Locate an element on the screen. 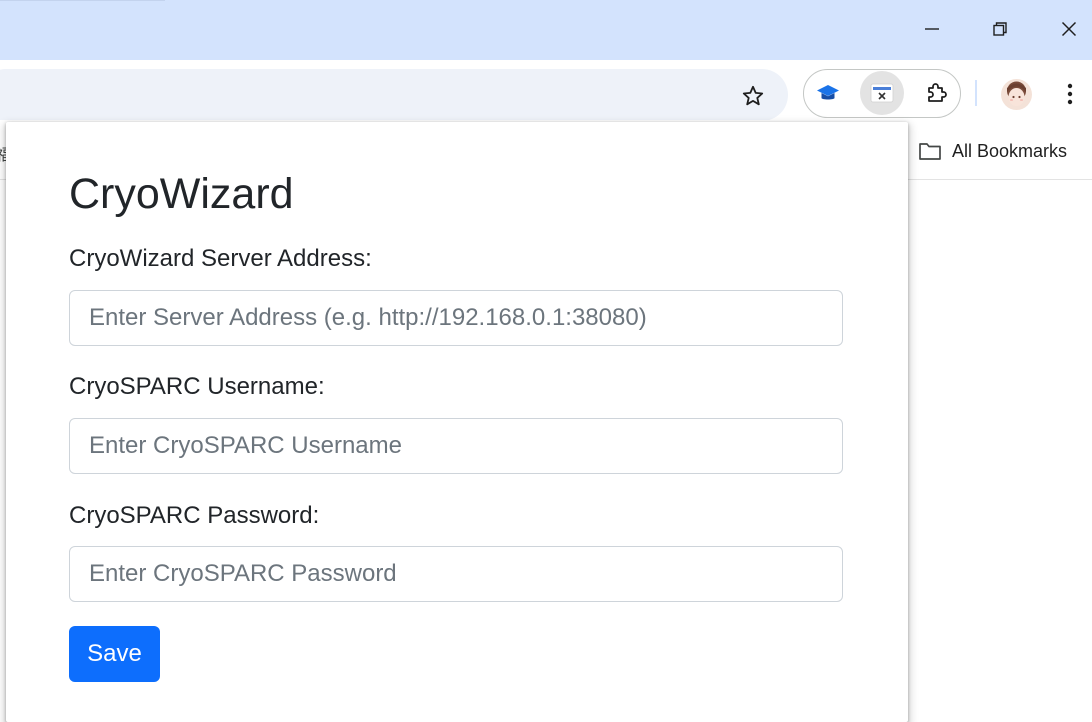 Image resolution: width=1092 pixels, height=722 pixels. folder-icon is located at coordinates (930, 151).